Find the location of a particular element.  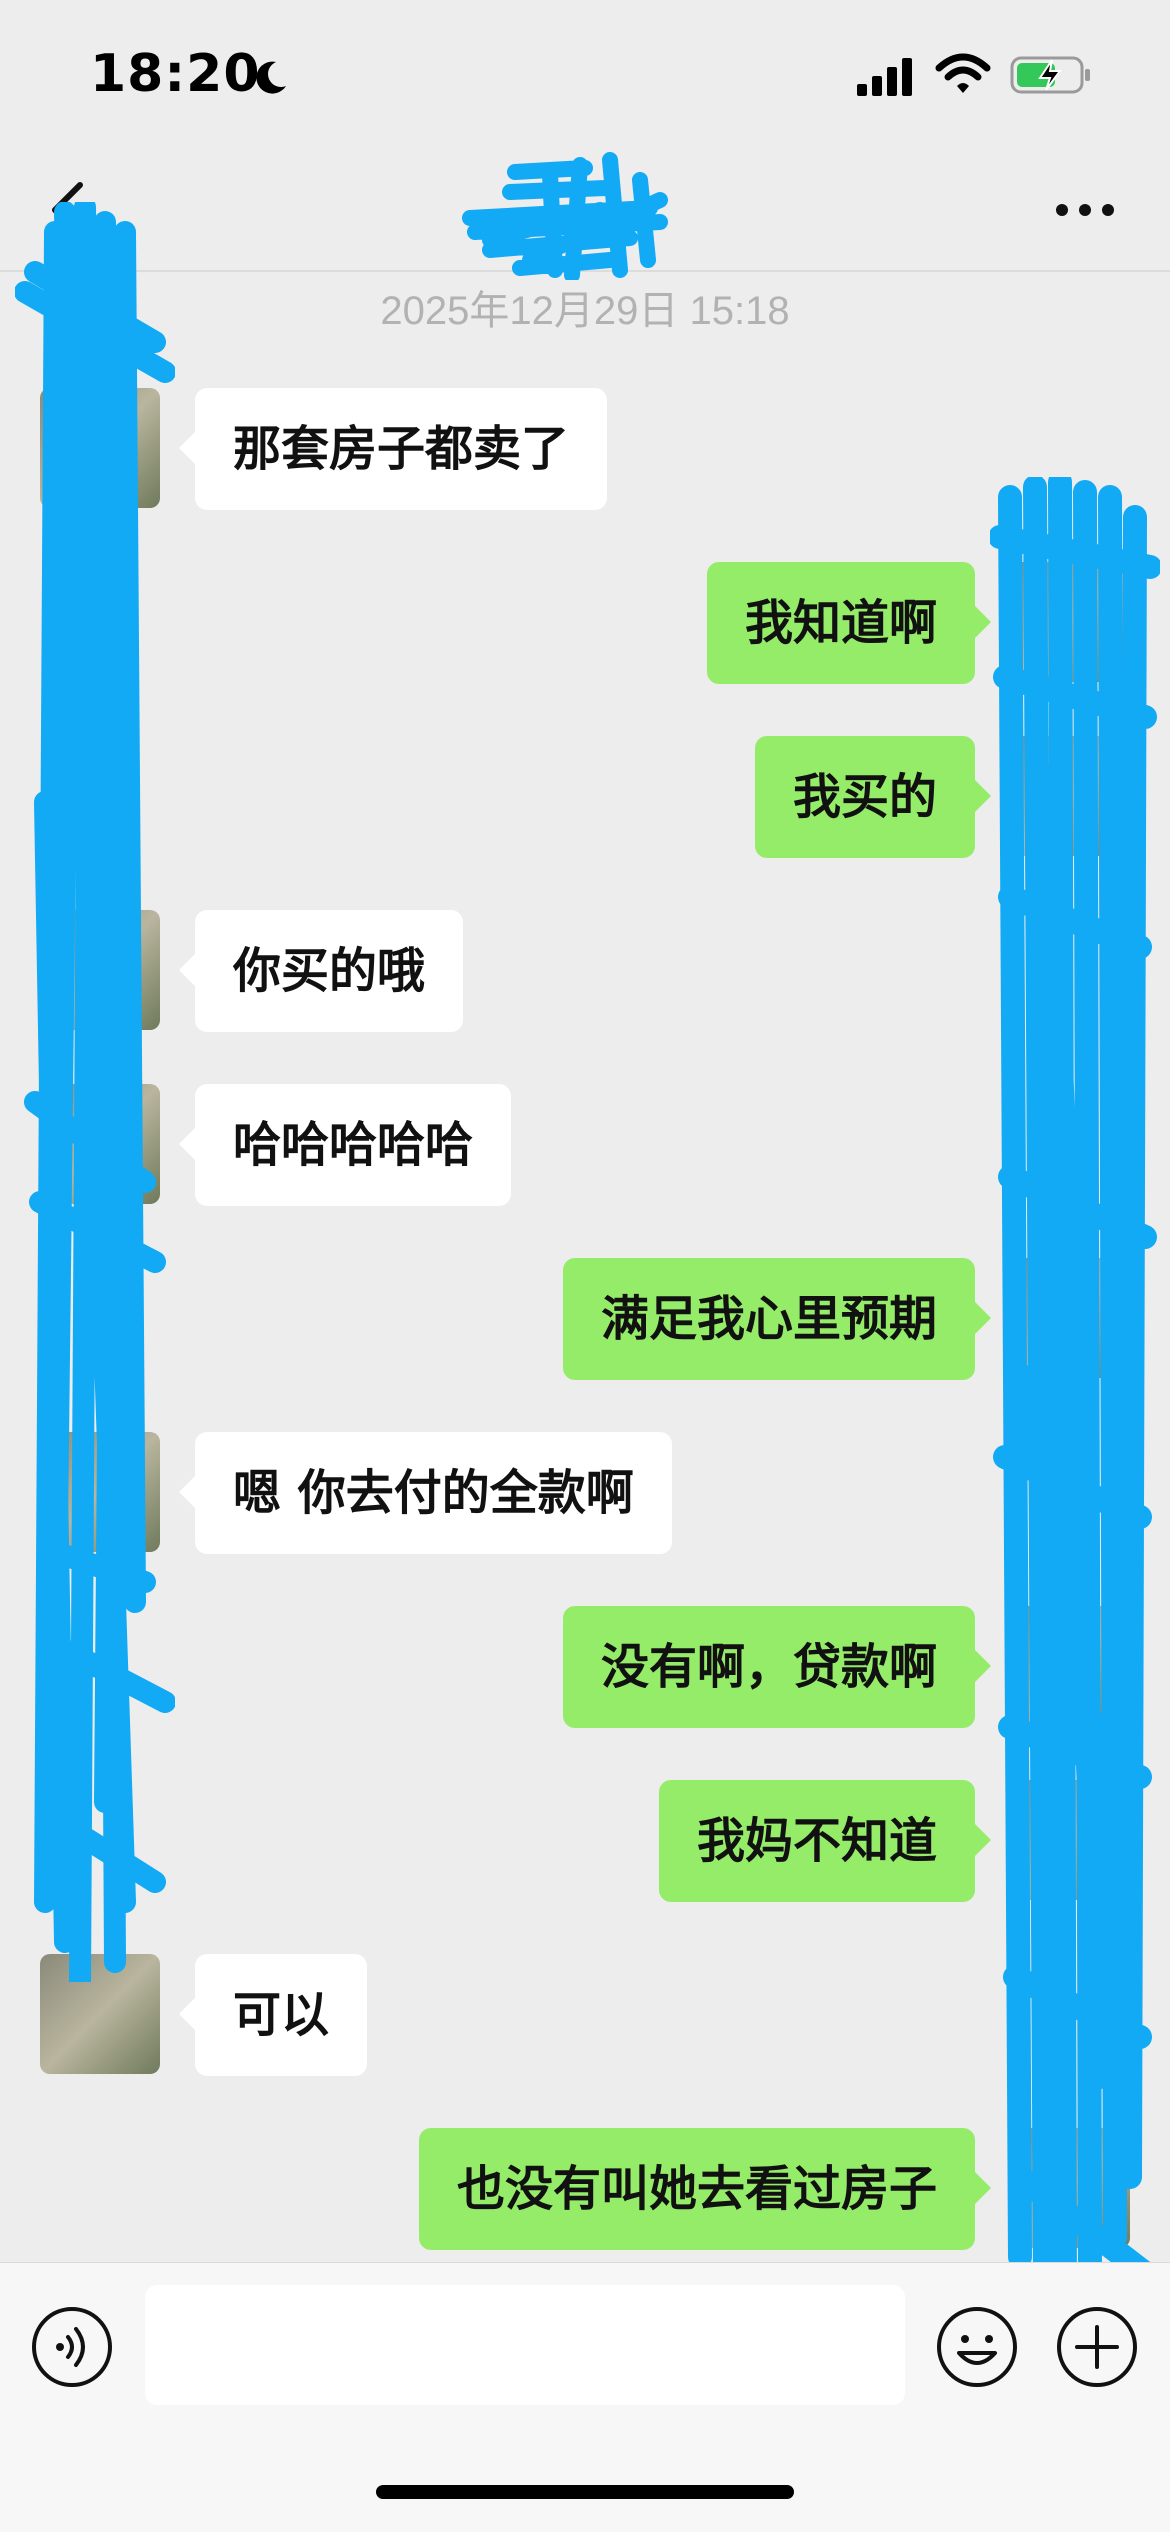

status-bar: 18:20 is located at coordinates (585, 75).